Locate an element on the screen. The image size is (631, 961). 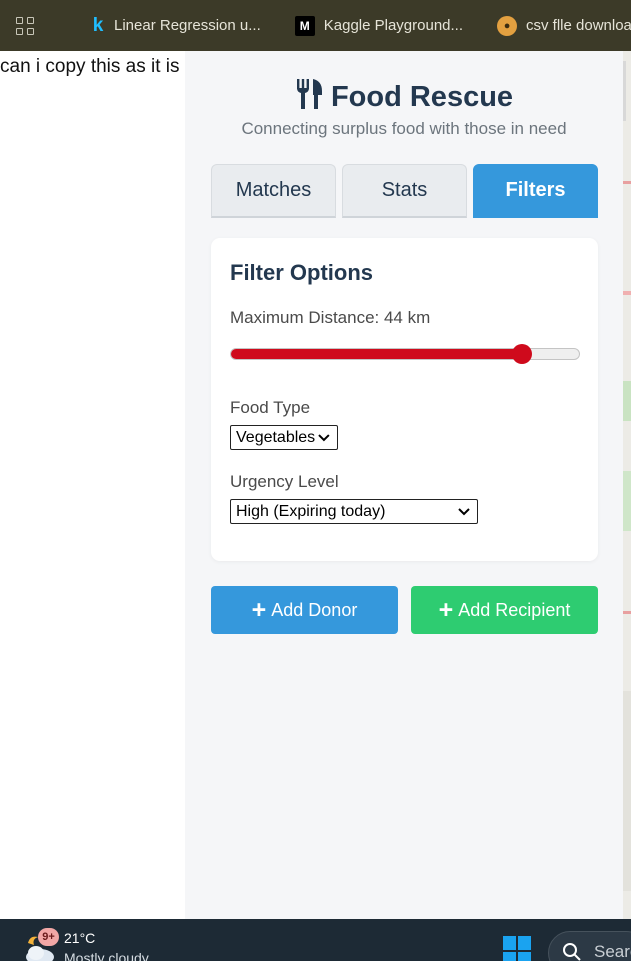
csv-icon: ● is located at coordinates (507, 25).